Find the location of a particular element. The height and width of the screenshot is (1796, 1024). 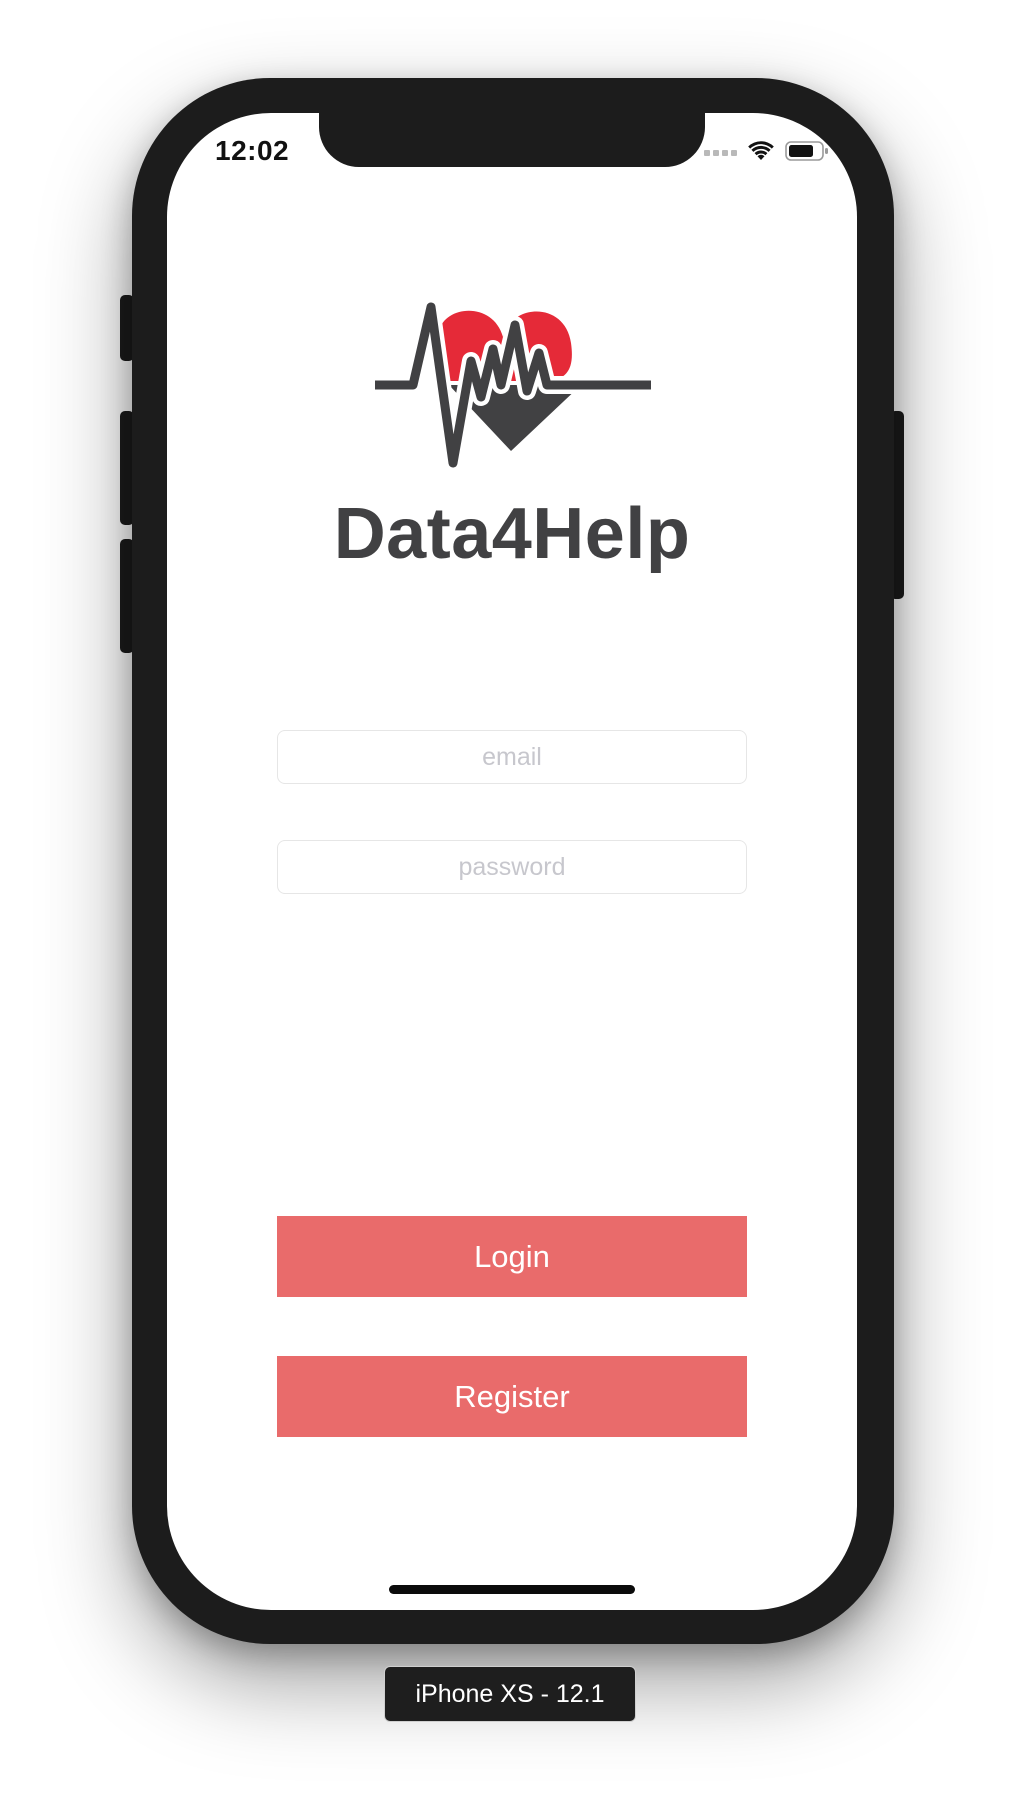

device-label: iPhone XS - 12.1 is located at coordinates (510, 1694).